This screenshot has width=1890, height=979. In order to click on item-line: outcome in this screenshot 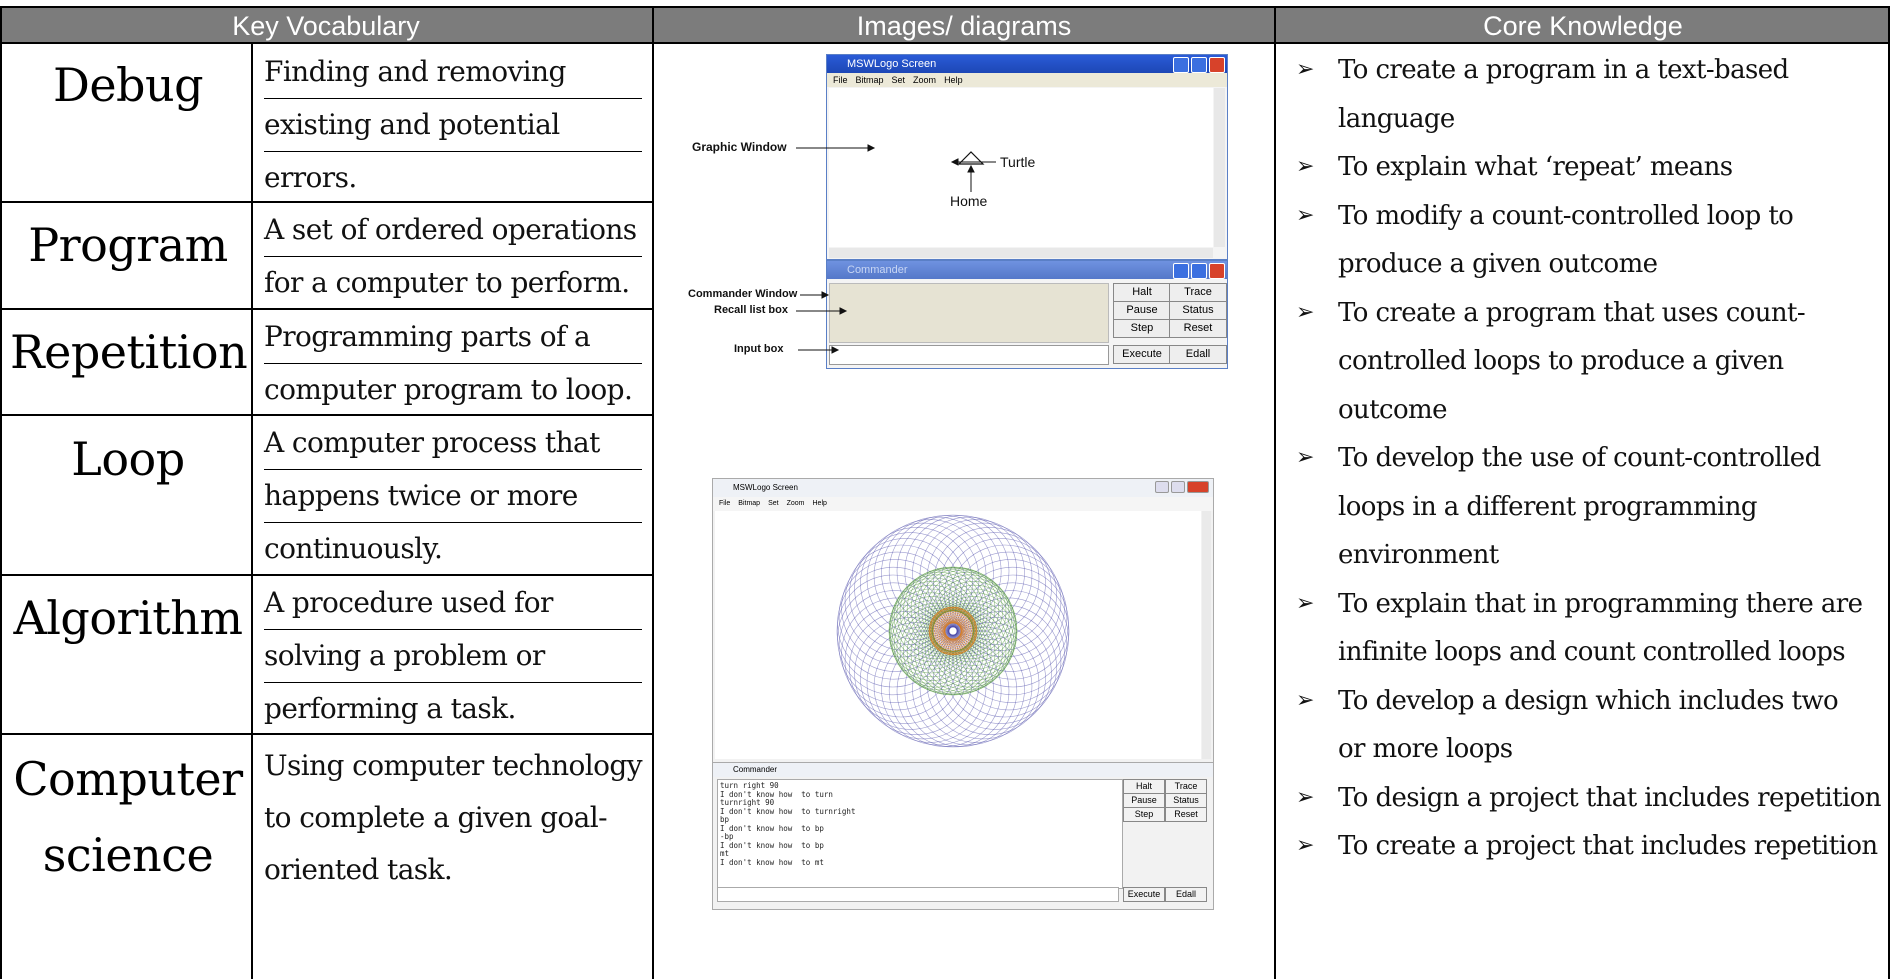, I will do `click(1393, 409)`.